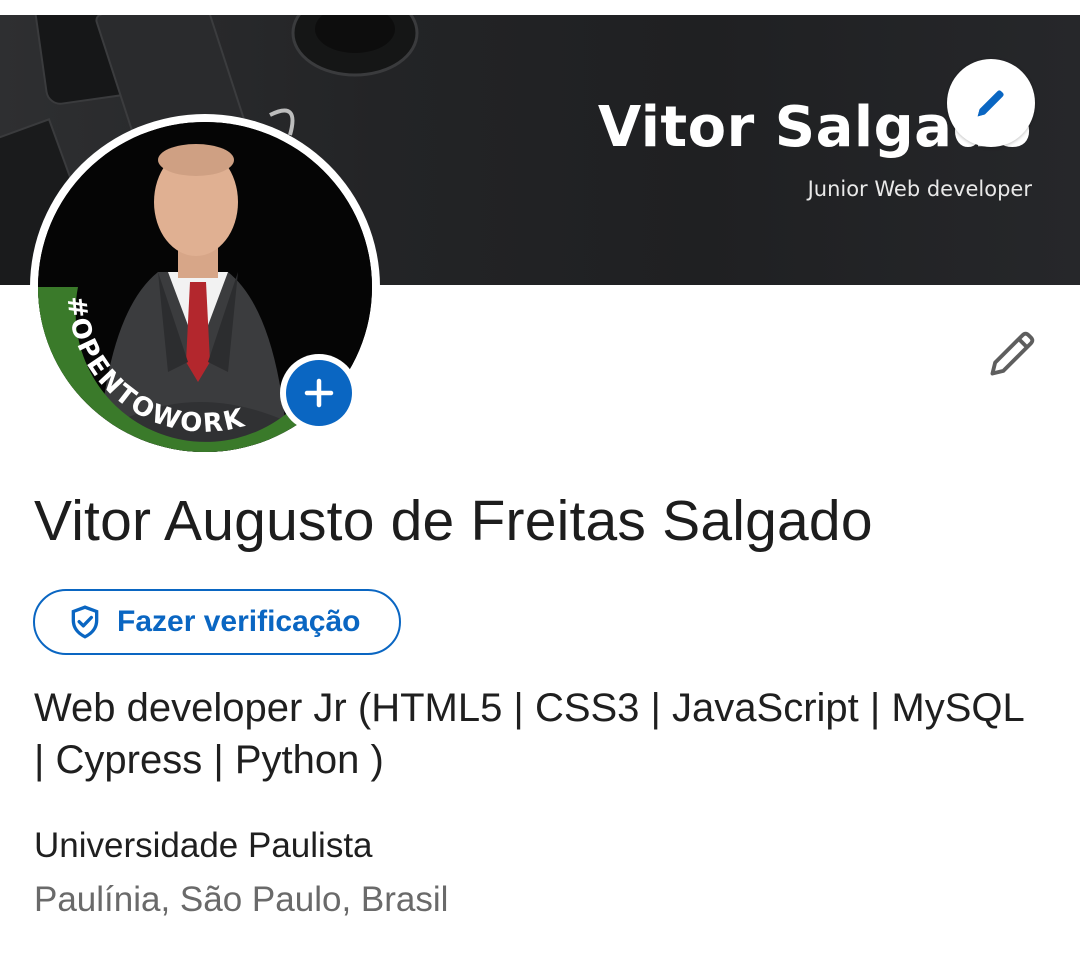 Image resolution: width=1080 pixels, height=958 pixels. I want to click on plus-icon, so click(319, 393).